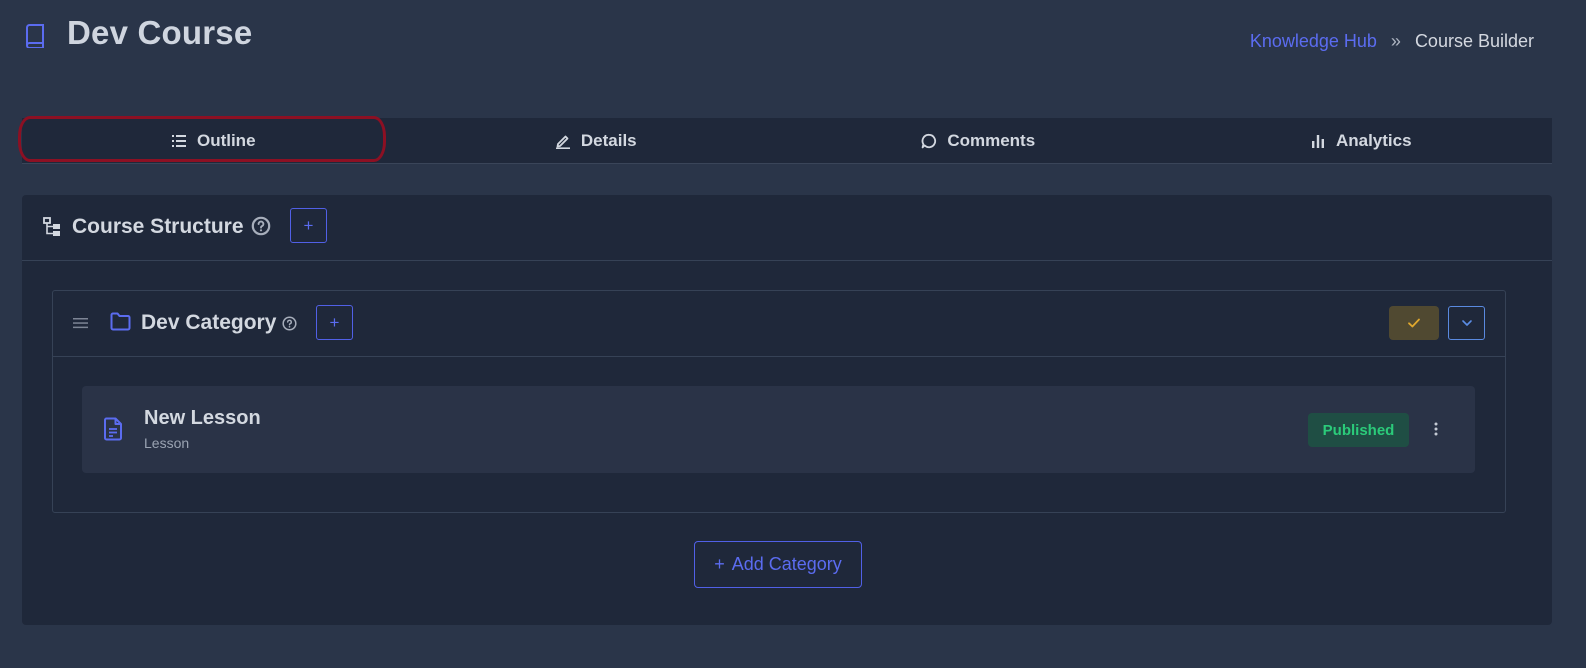  Describe the element at coordinates (113, 429) in the screenshot. I see `file-text-icon` at that location.